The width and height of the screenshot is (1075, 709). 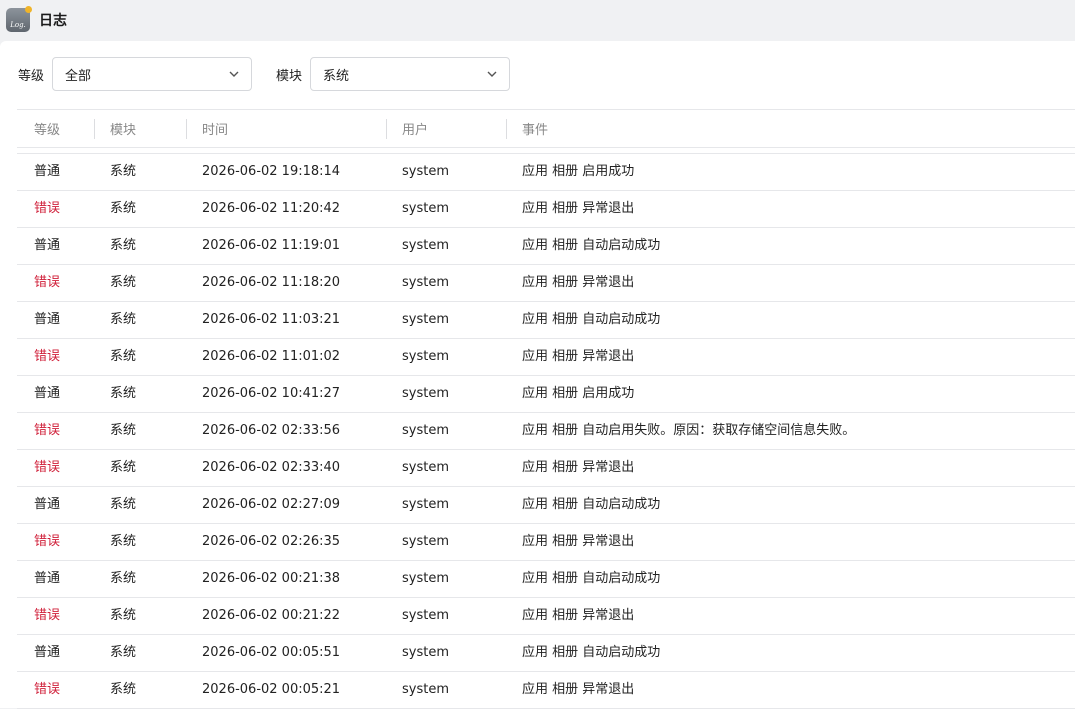 What do you see at coordinates (271, 541) in the screenshot?
I see `log-time: 2026-06-02 02:26:35` at bounding box center [271, 541].